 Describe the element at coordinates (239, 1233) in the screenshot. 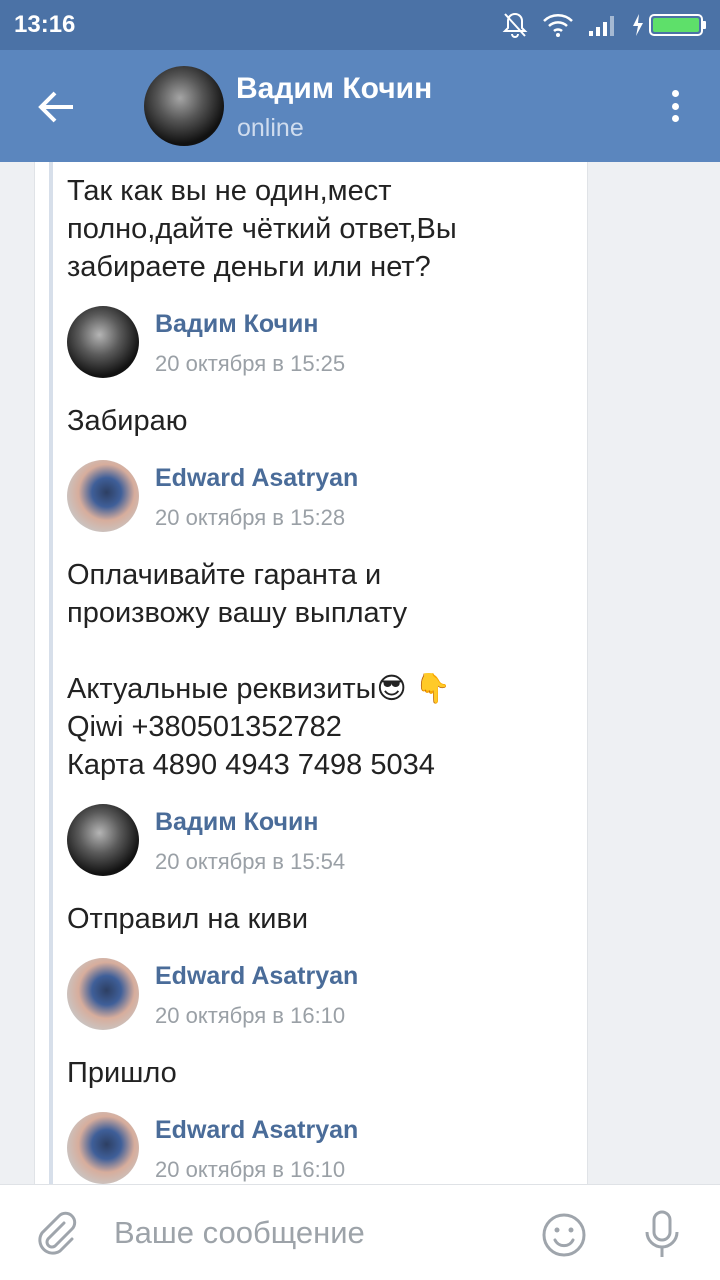

I see `message-input: Ваше сообщение` at that location.